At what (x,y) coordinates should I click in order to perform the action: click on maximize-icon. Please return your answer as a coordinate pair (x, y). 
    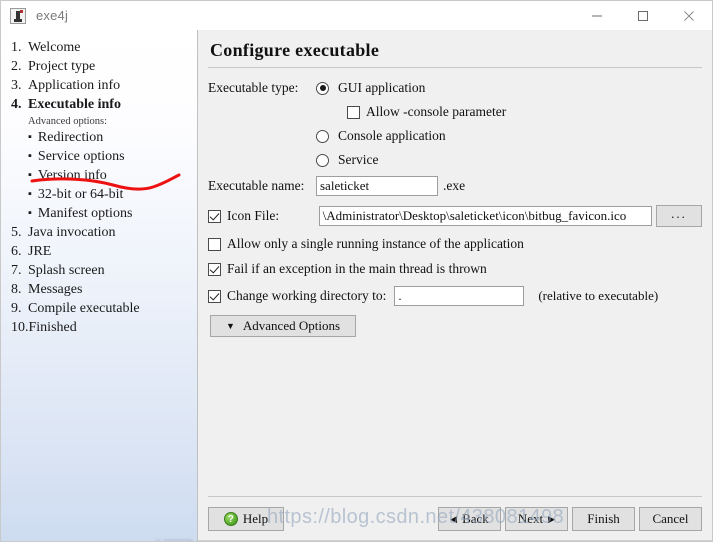
    Looking at the image, I should click on (643, 15).